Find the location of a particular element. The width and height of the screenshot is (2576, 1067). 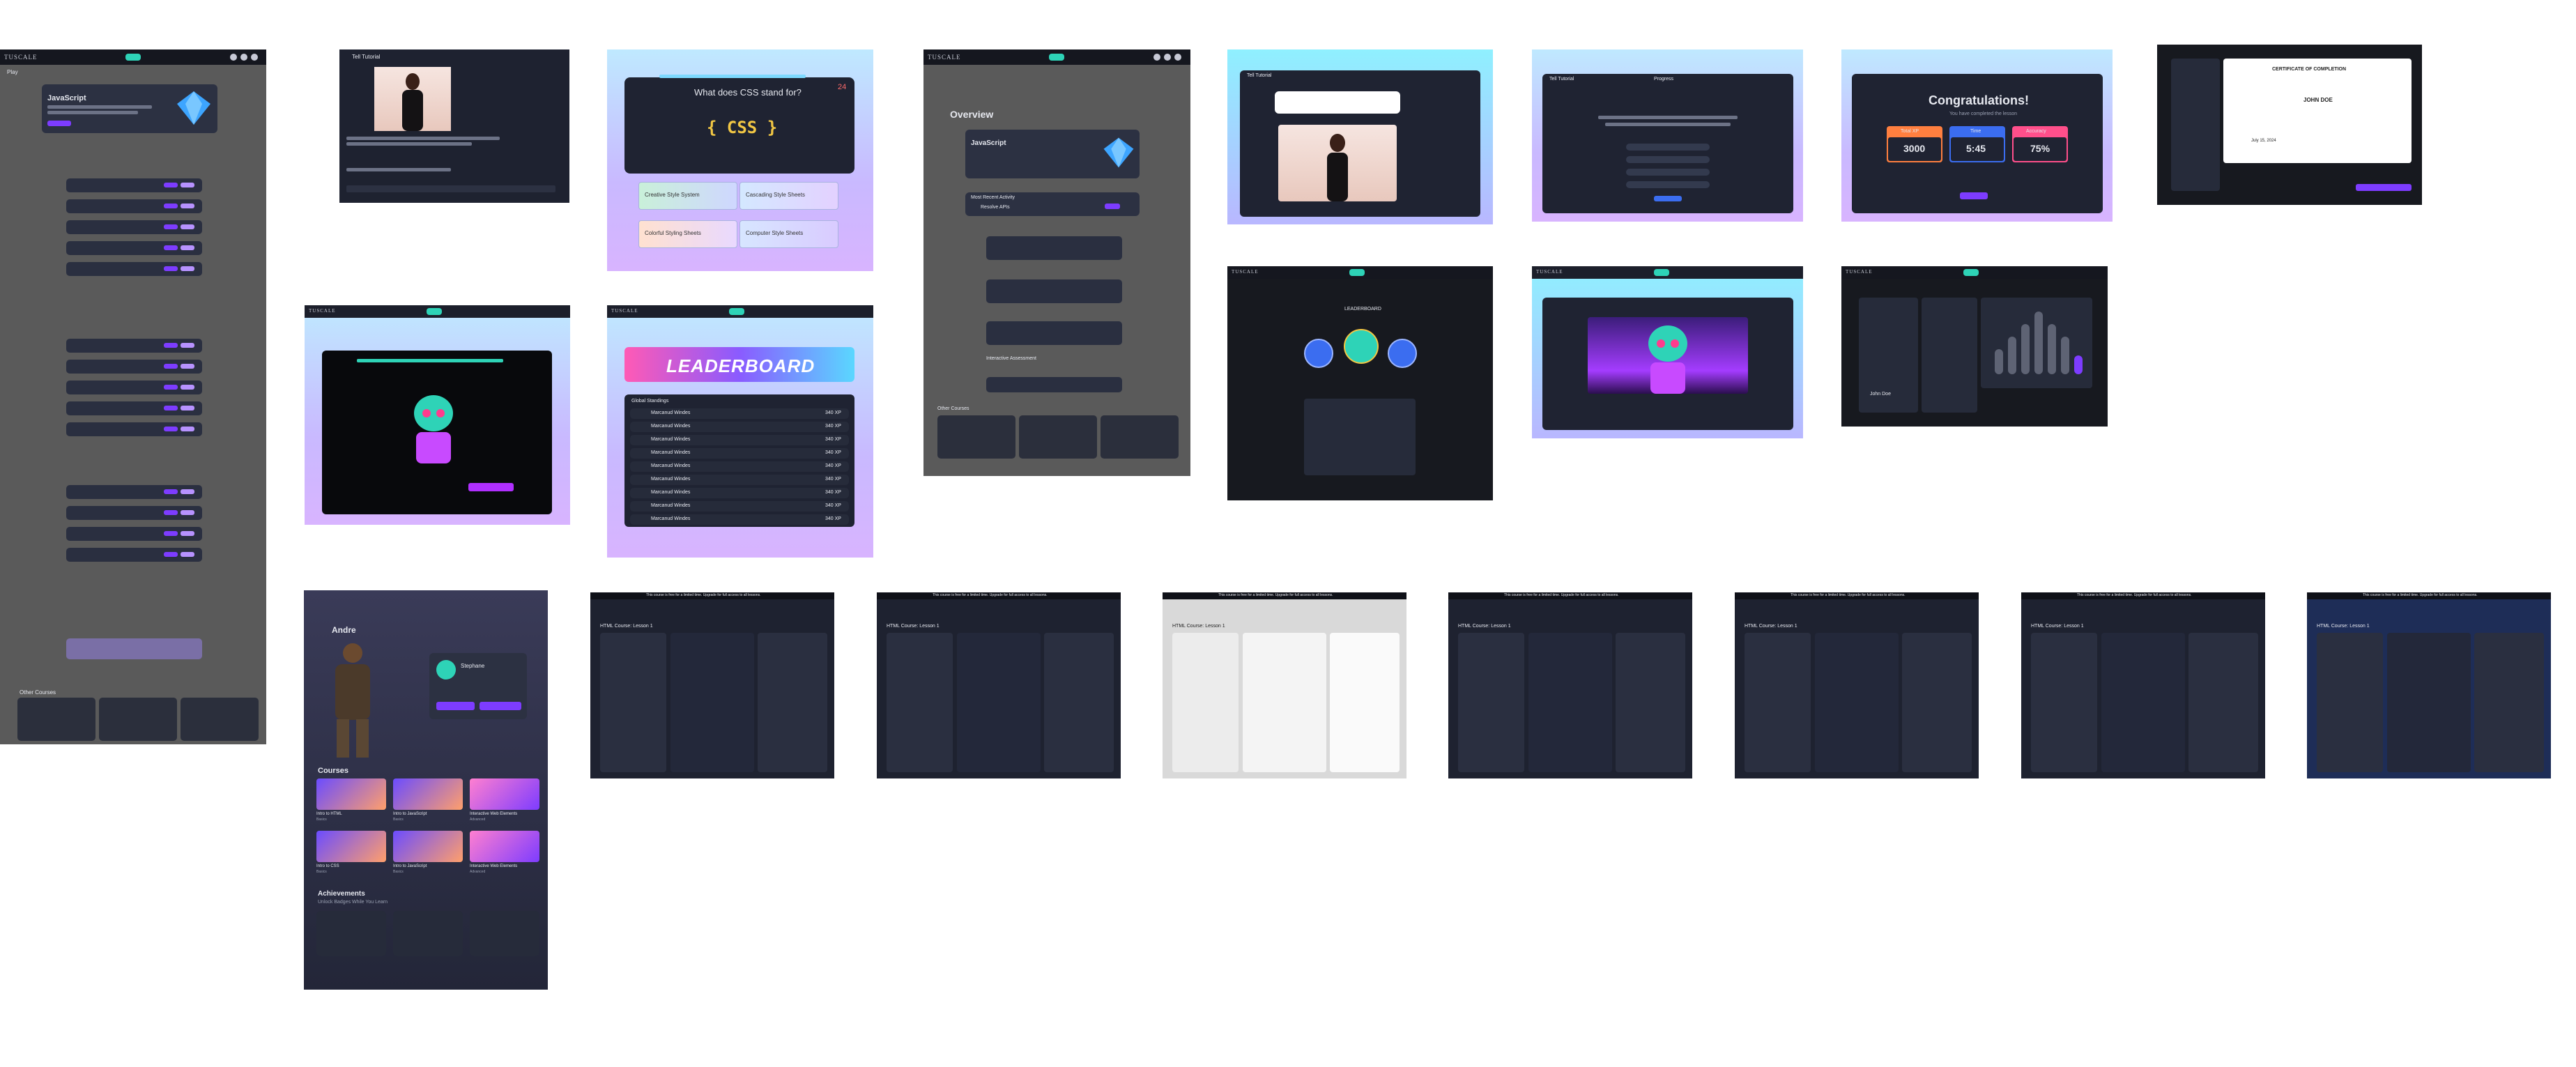

play-label: Play is located at coordinates (13, 72).